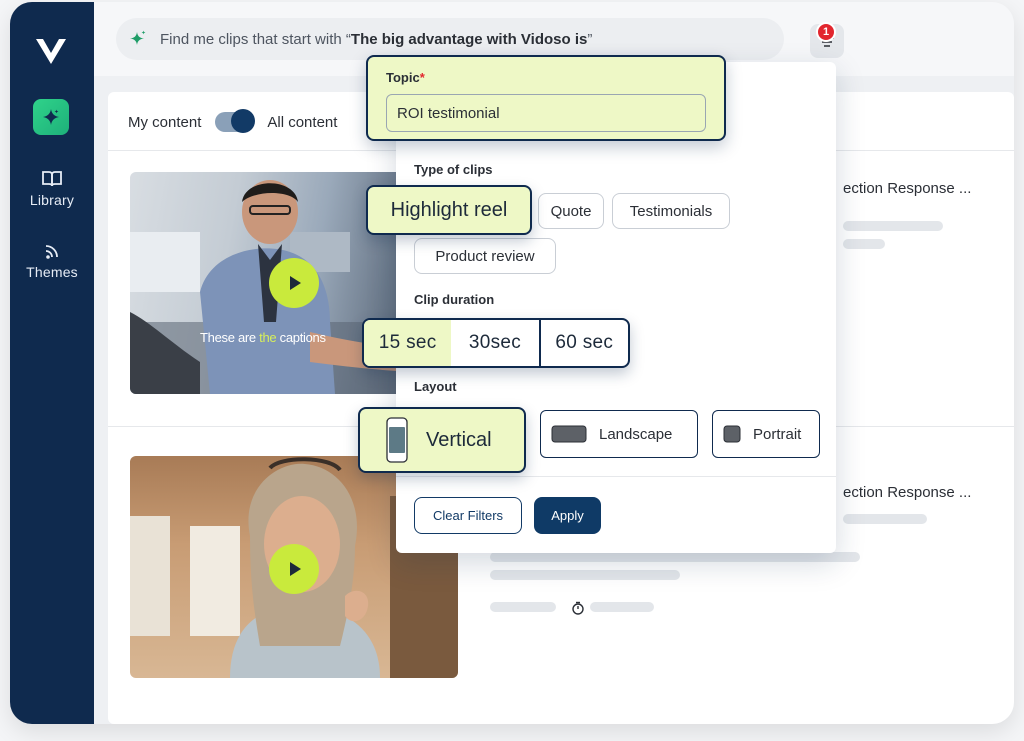  I want to click on notification-badge: 1, so click(826, 32).